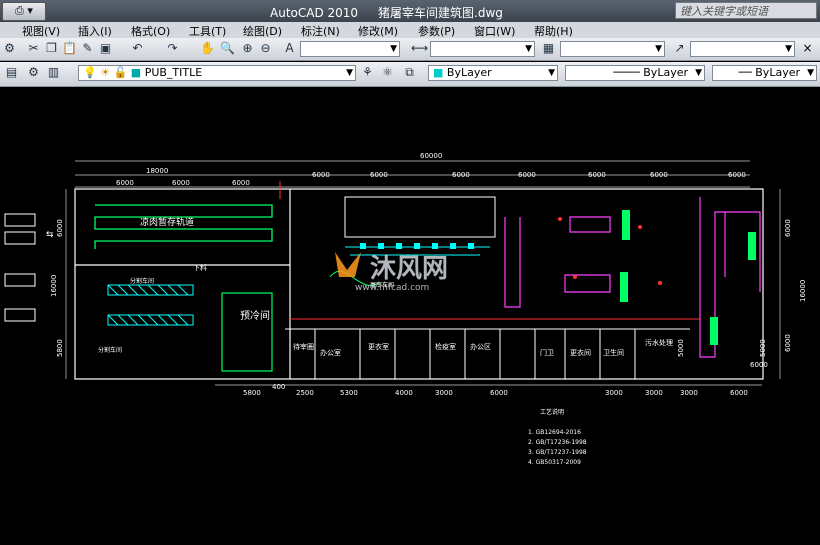  Describe the element at coordinates (278, 387) in the screenshot. I see `dim-bottom: 400` at that location.